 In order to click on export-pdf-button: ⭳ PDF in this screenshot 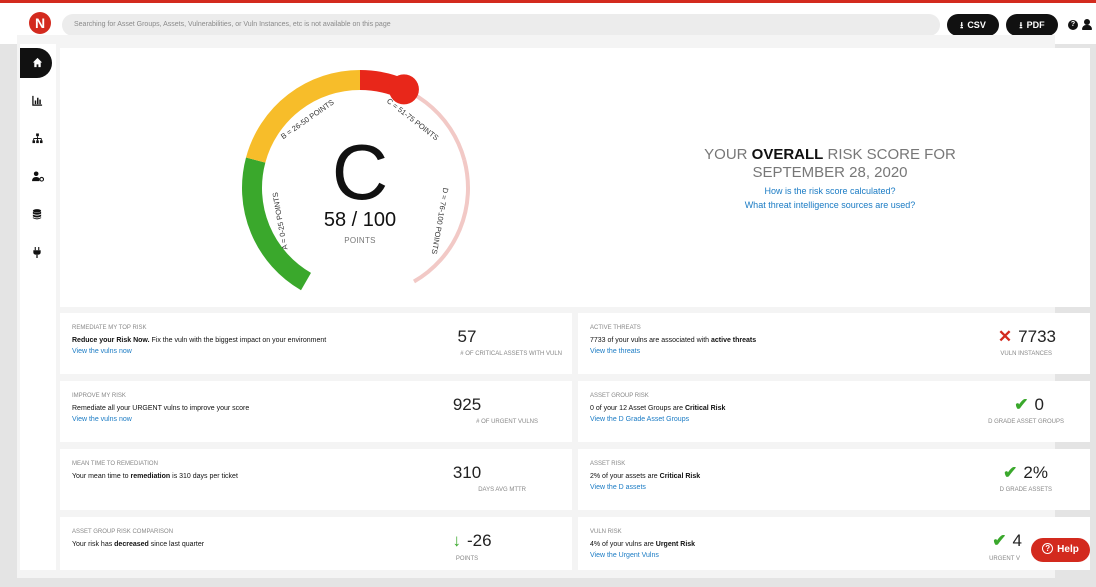, I will do `click(1032, 25)`.